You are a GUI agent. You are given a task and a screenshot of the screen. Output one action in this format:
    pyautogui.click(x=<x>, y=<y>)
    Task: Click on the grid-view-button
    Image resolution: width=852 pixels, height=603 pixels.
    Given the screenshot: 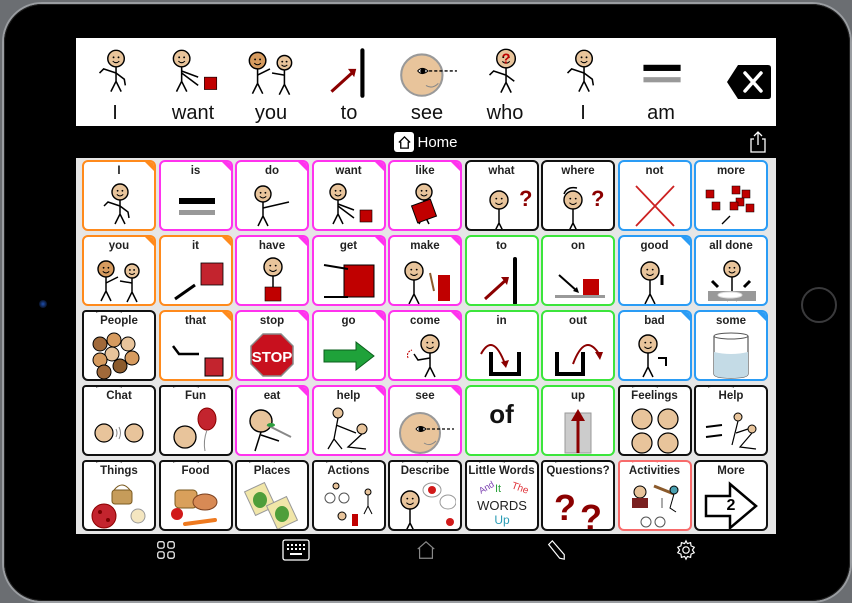 What is the action you would take?
    pyautogui.click(x=166, y=550)
    